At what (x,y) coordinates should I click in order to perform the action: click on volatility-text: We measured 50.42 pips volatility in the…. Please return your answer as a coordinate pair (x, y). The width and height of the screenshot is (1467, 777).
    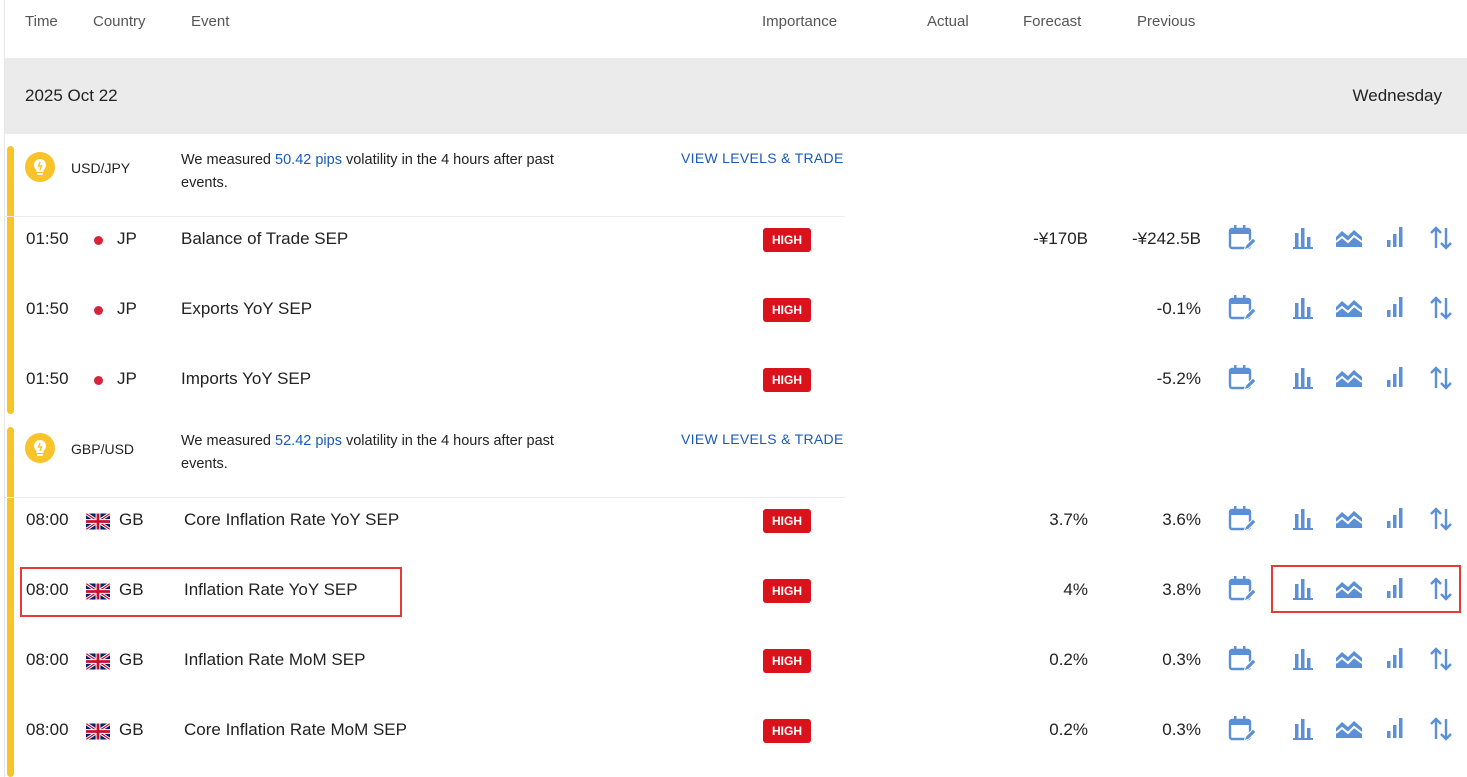
    Looking at the image, I should click on (367, 171).